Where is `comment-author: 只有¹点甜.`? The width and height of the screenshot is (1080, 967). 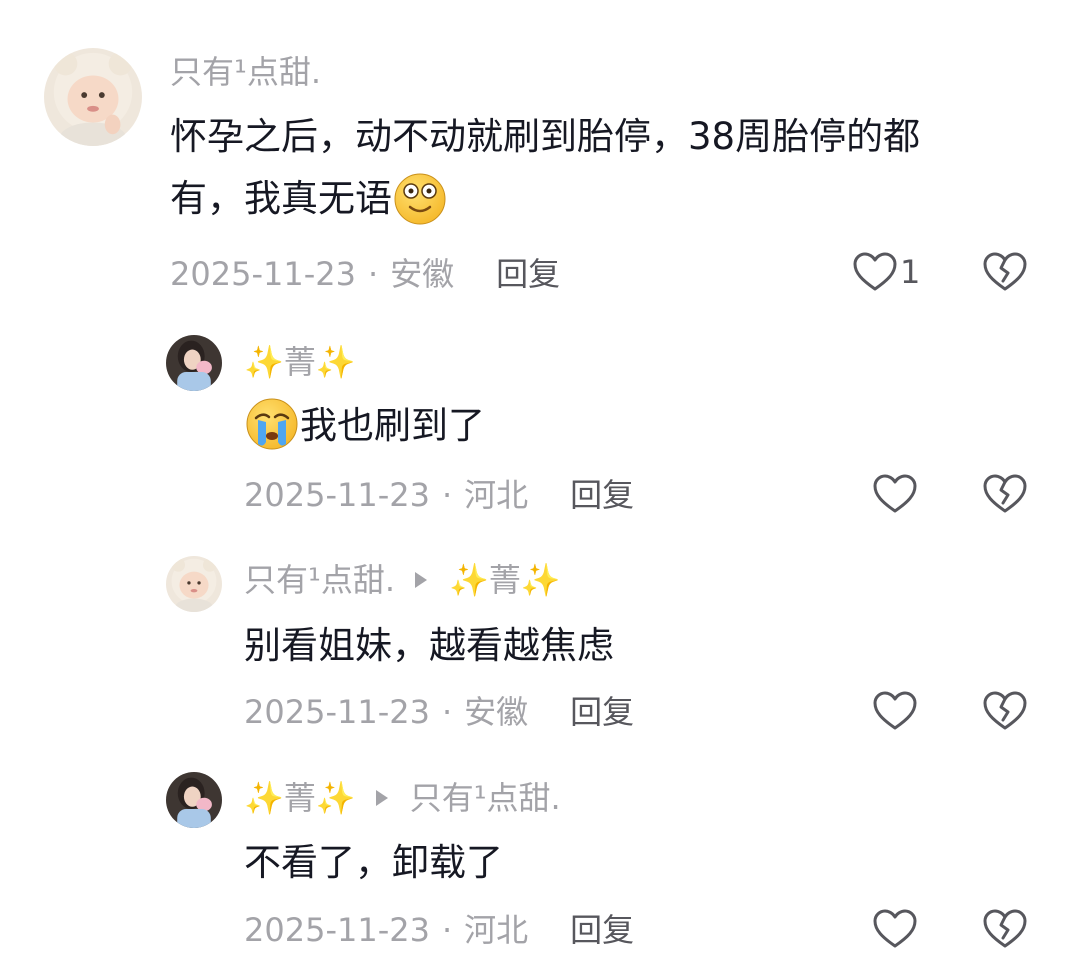 comment-author: 只有¹点甜. is located at coordinates (245, 72).